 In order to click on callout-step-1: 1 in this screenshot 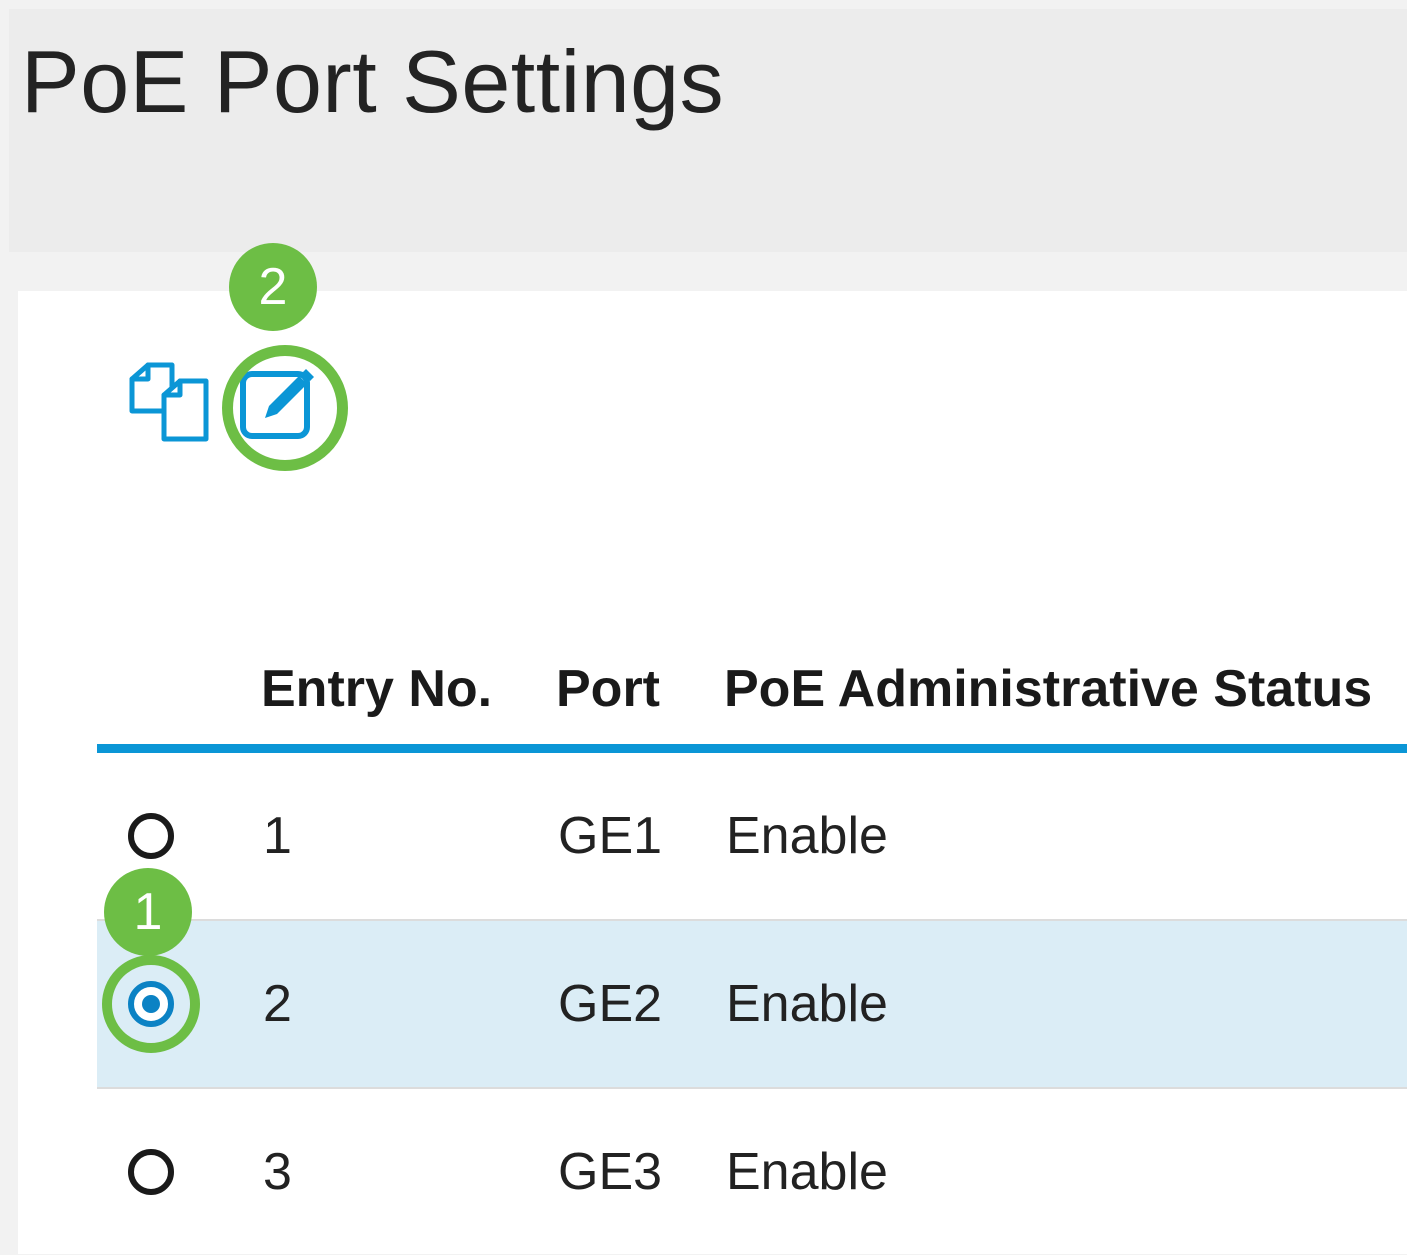, I will do `click(148, 912)`.